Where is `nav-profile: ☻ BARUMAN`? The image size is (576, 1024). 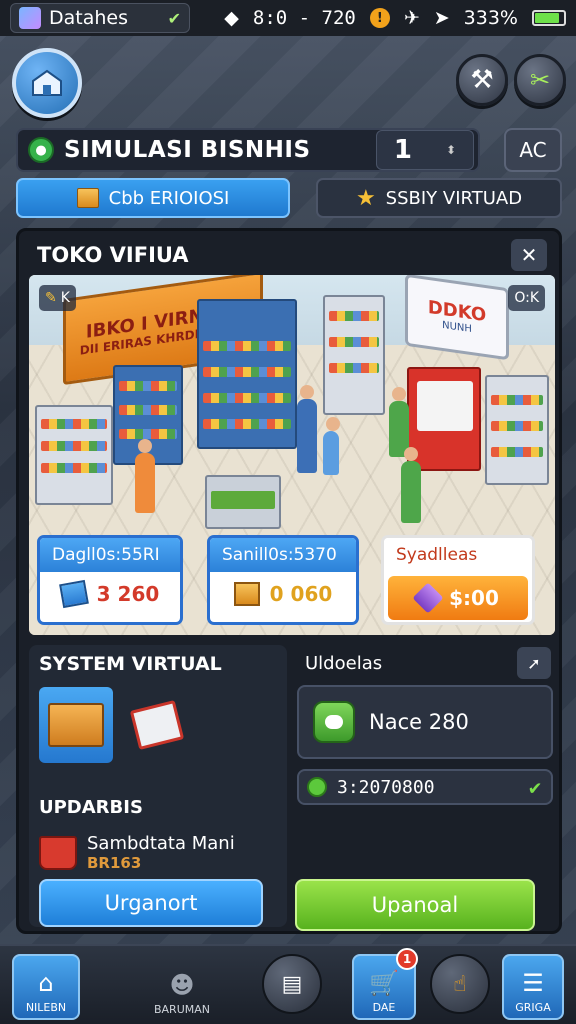
nav-profile: ☻ BARUMAN is located at coordinates (182, 987).